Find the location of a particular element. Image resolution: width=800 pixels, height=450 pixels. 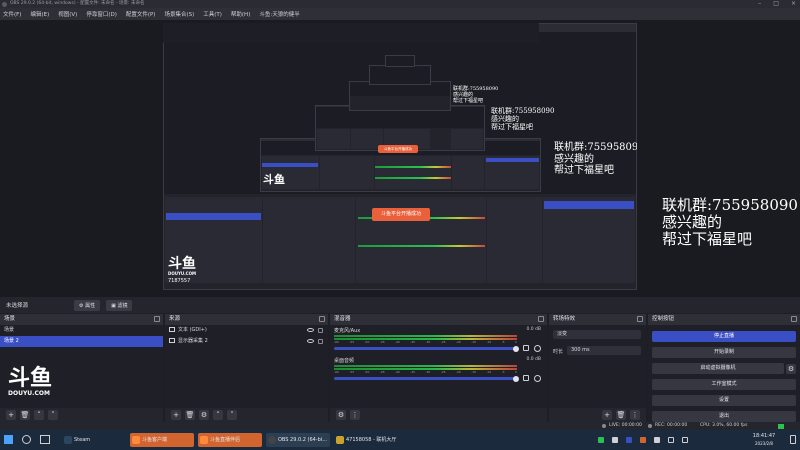

taskbar-douyu-companion: 斗鱼直播伴侣 is located at coordinates (230, 440).